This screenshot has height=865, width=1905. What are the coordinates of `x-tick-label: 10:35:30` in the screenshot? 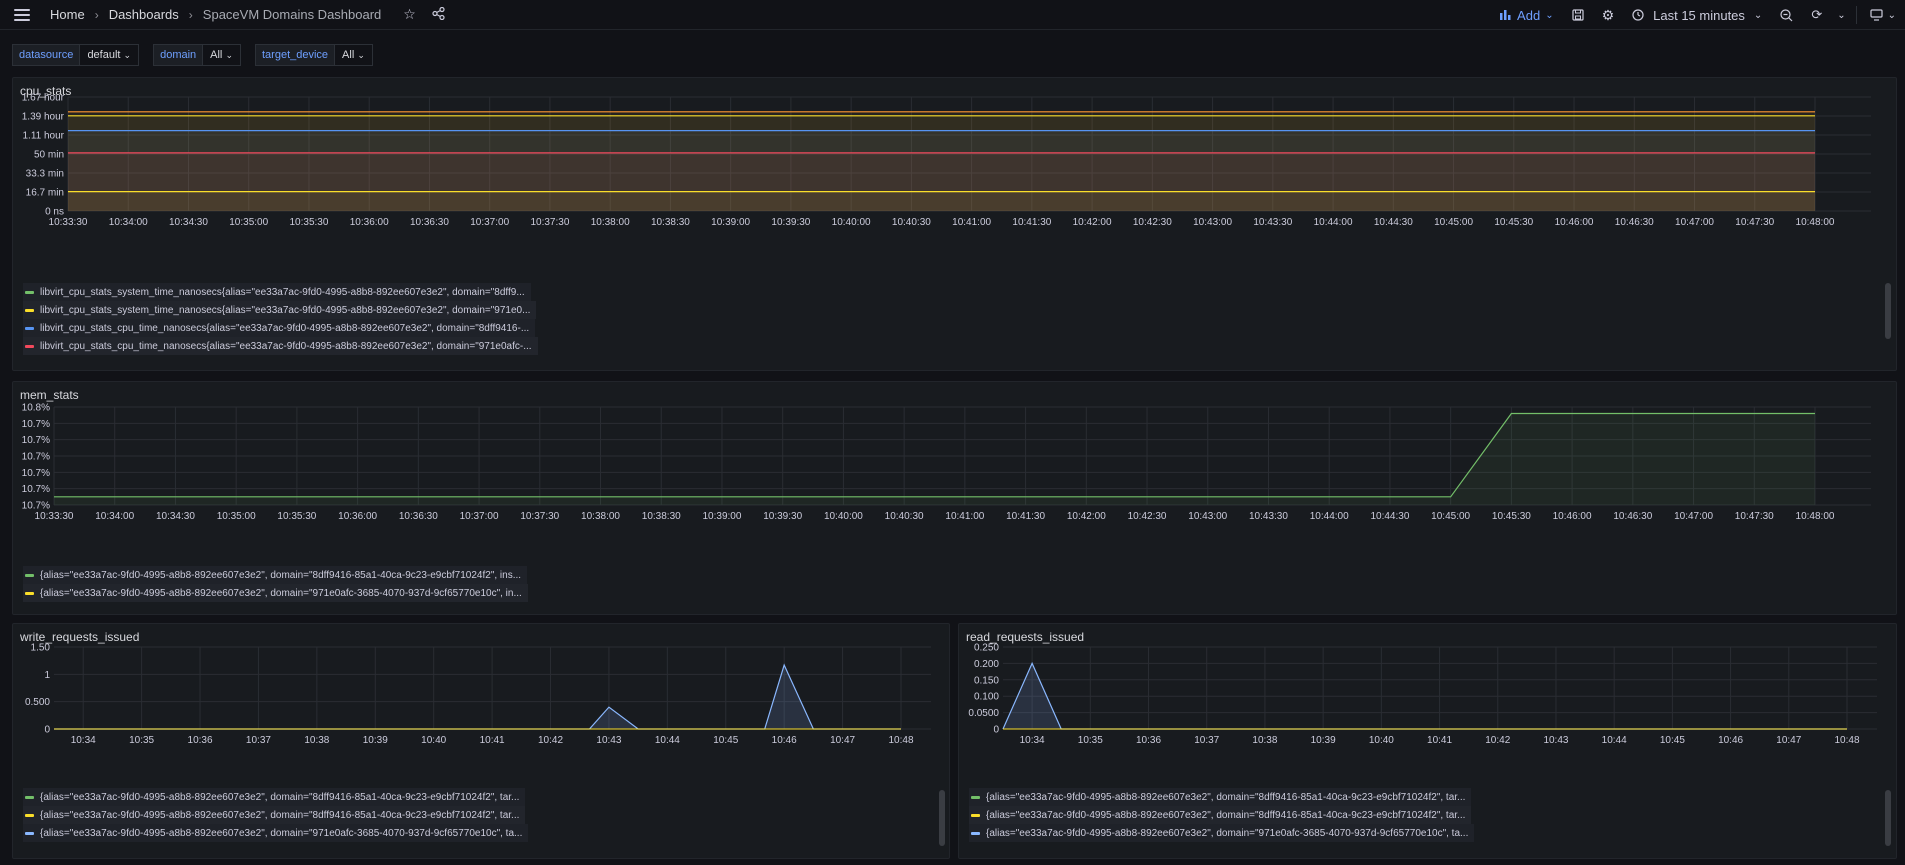 It's located at (308, 222).